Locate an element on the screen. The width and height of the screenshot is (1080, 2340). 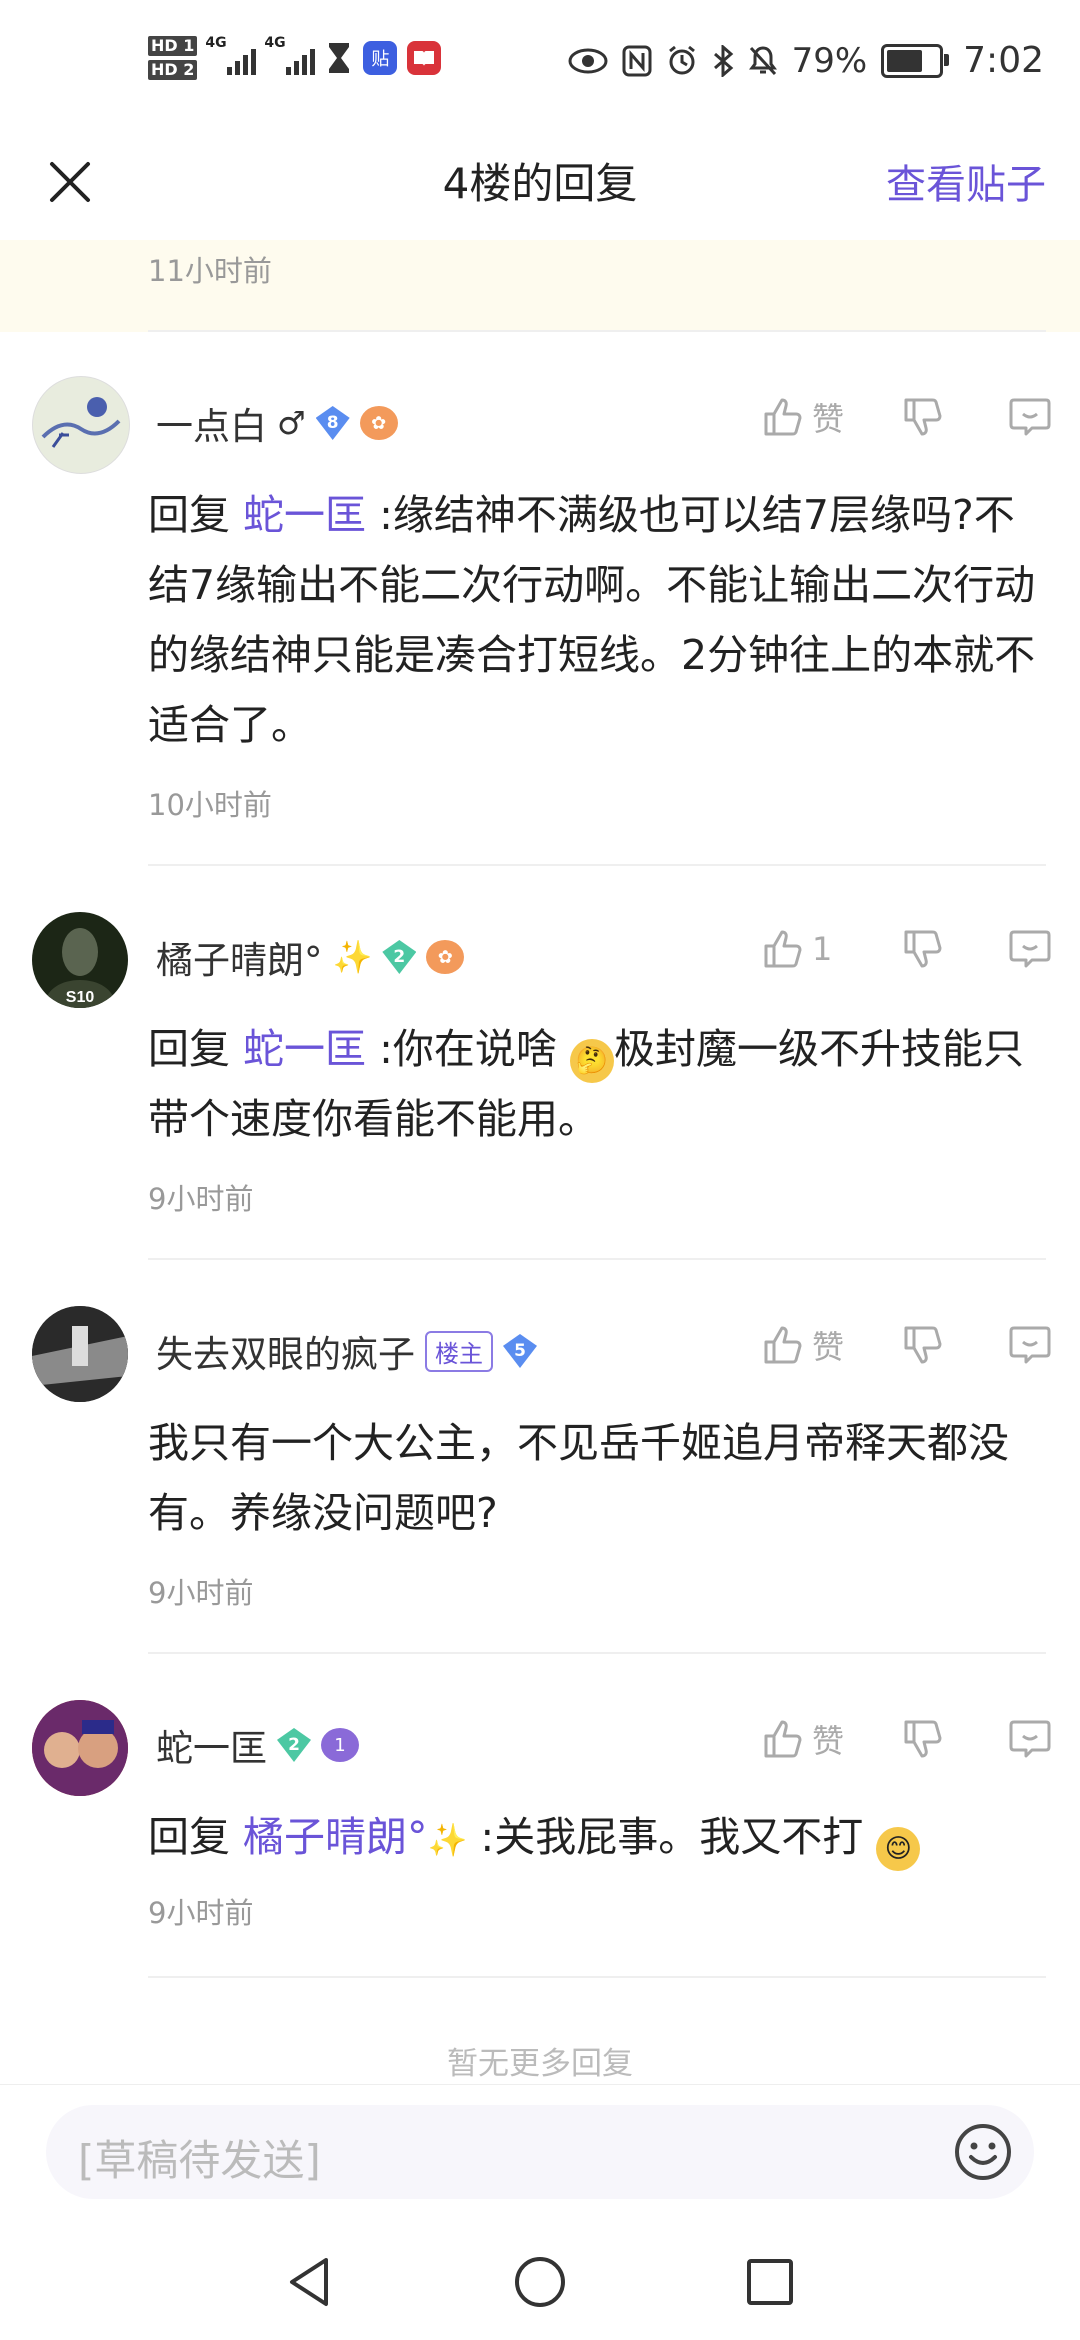
username: 一点白 is located at coordinates (211, 423).